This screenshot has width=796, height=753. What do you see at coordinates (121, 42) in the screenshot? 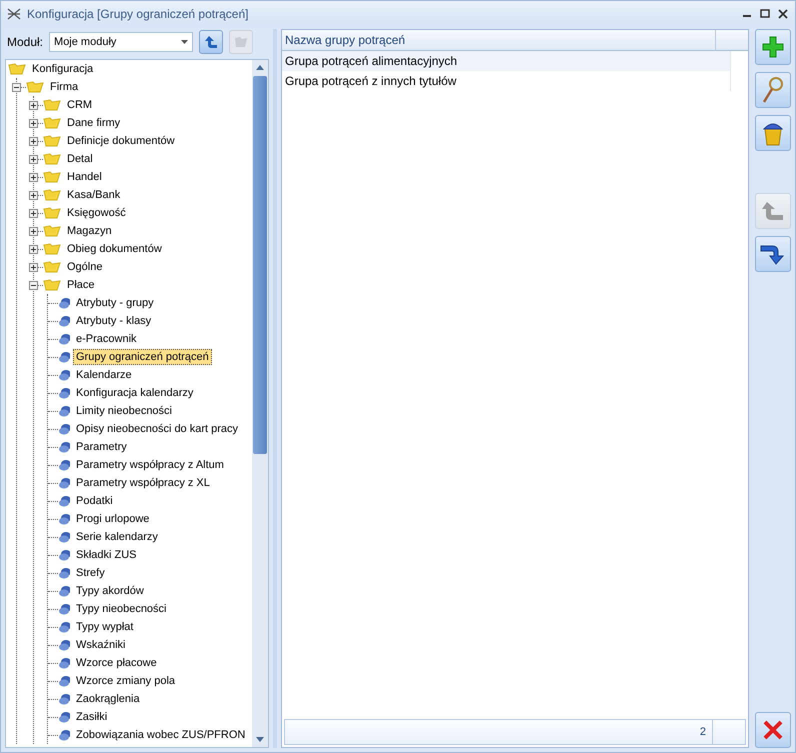
I see `module-dropdown: Moje moduły` at bounding box center [121, 42].